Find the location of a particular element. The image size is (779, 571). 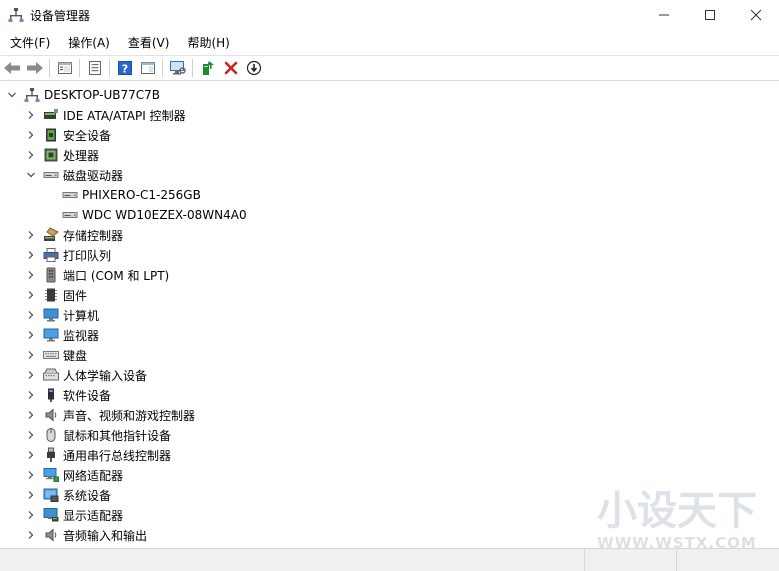

tree-category: 人体学输入设备 is located at coordinates (86, 375).